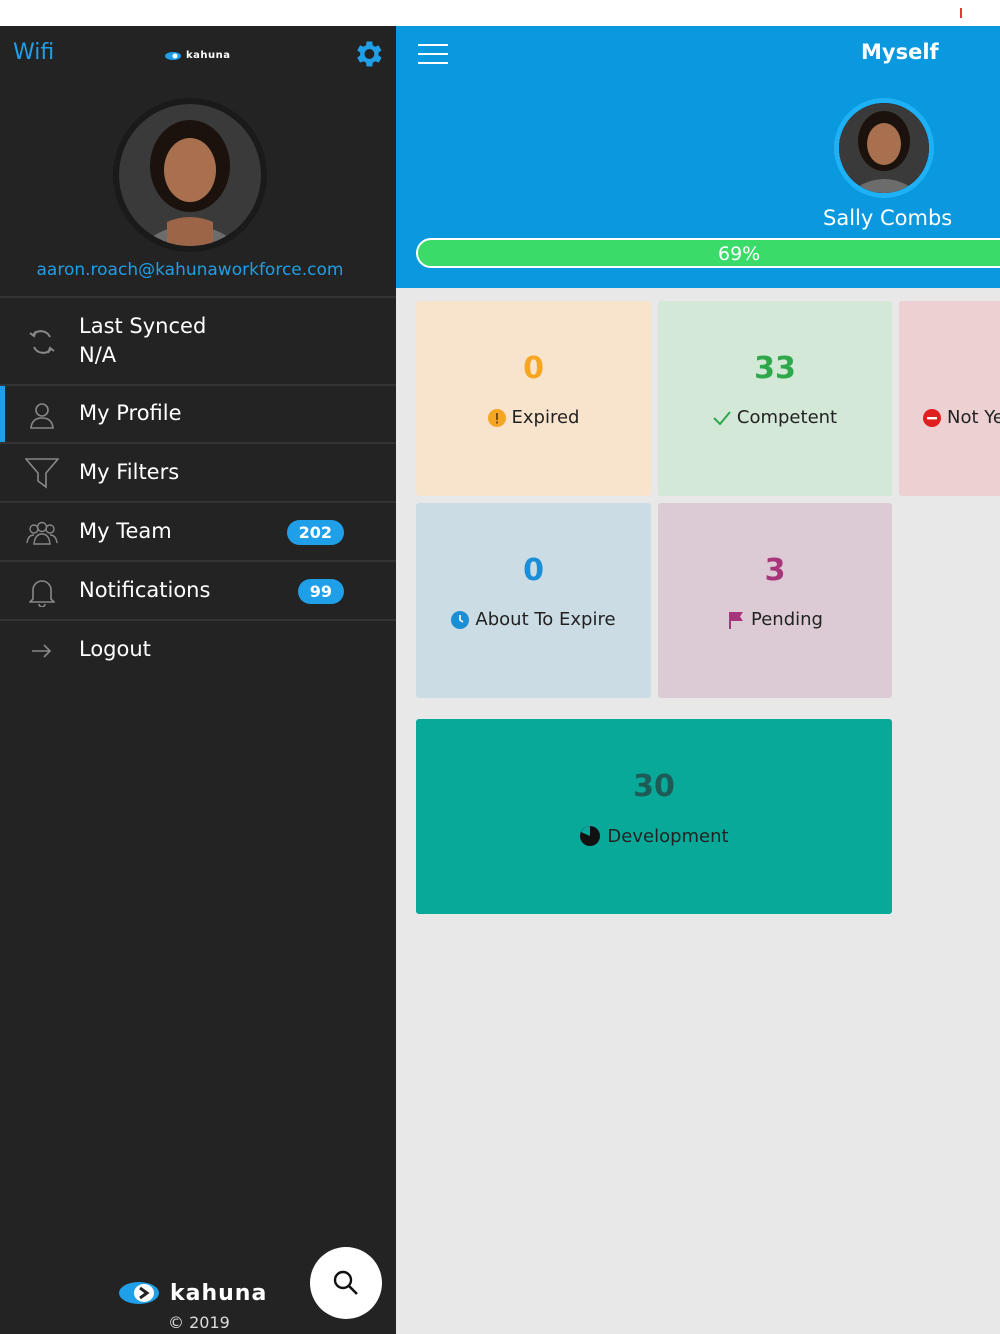 This screenshot has height=1334, width=1000. What do you see at coordinates (736, 620) in the screenshot?
I see `flag-icon` at bounding box center [736, 620].